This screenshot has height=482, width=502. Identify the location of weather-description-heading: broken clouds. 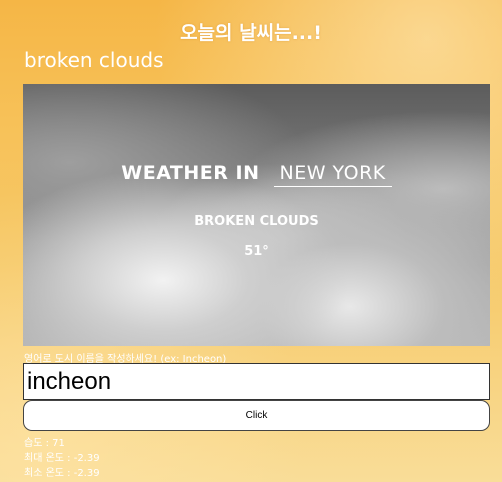
(94, 60).